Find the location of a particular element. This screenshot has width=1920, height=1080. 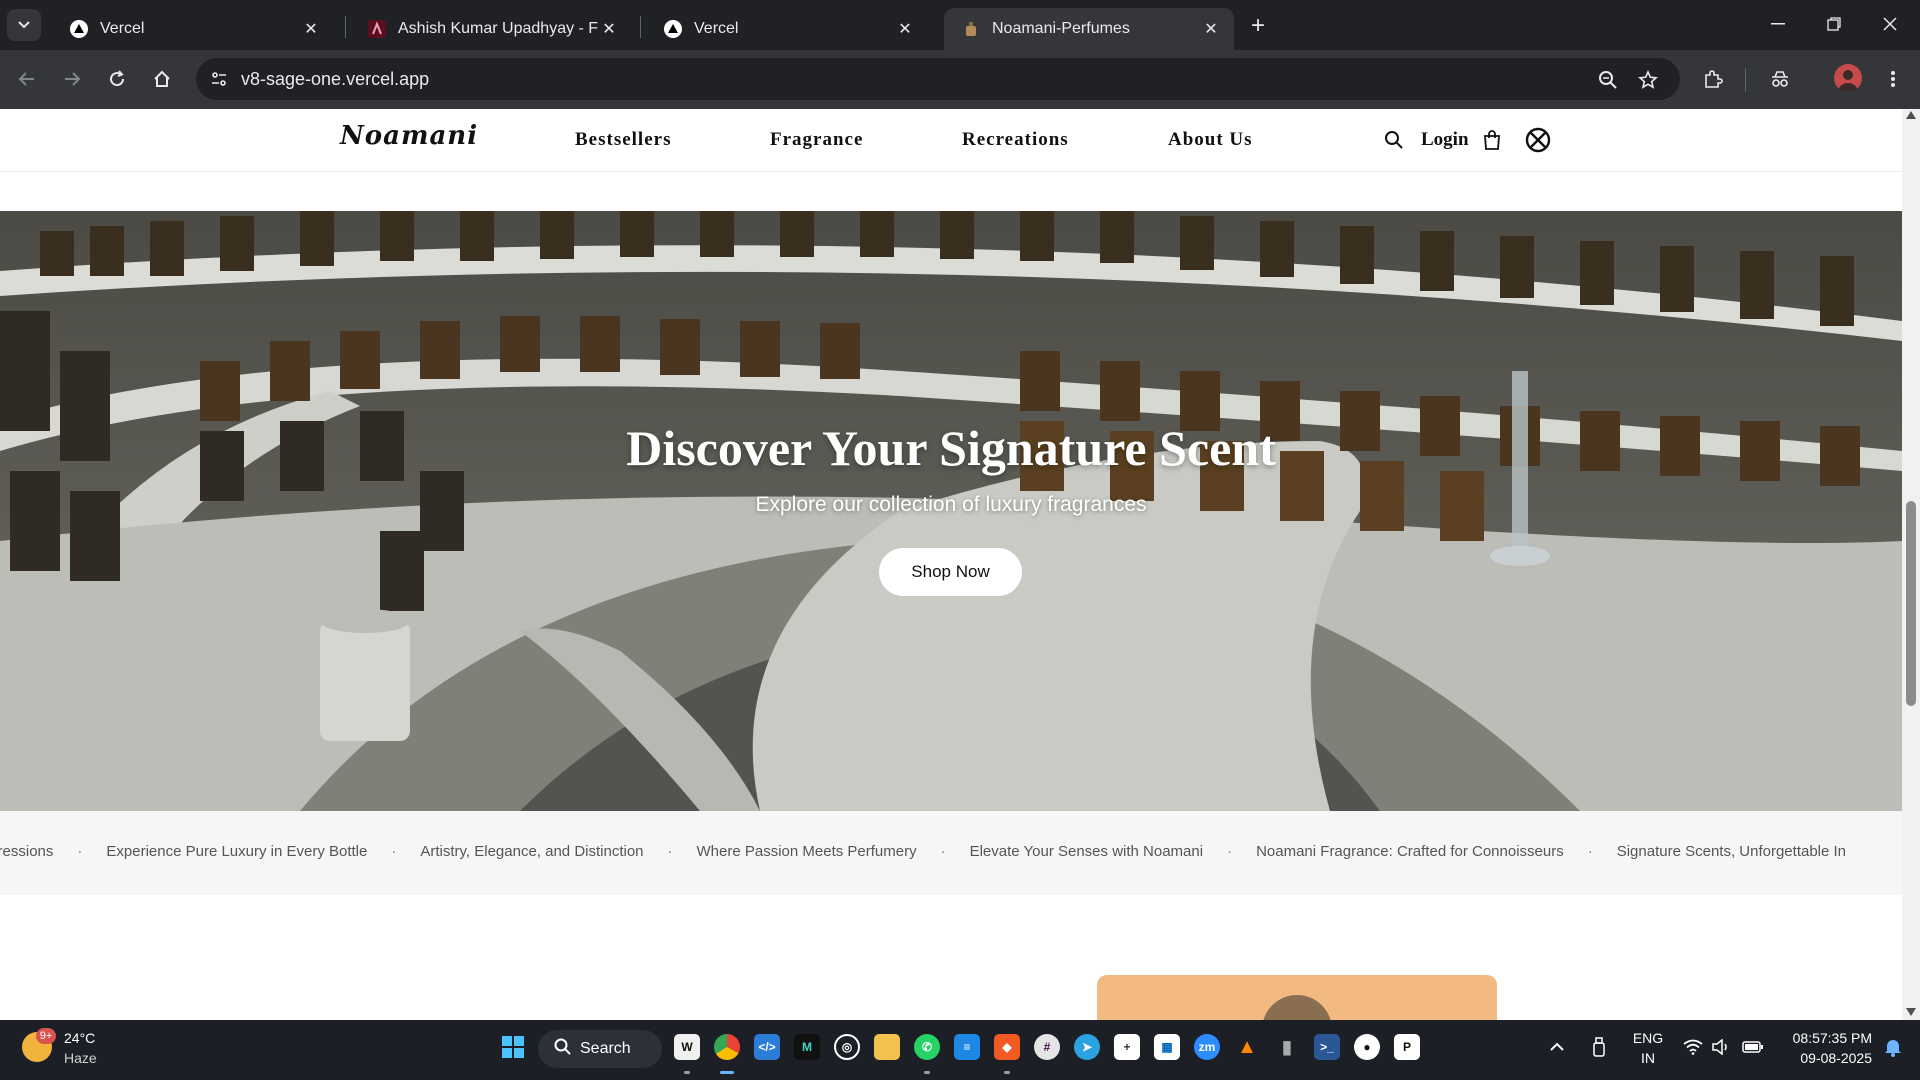

site-logo: Noamani is located at coordinates (409, 136).